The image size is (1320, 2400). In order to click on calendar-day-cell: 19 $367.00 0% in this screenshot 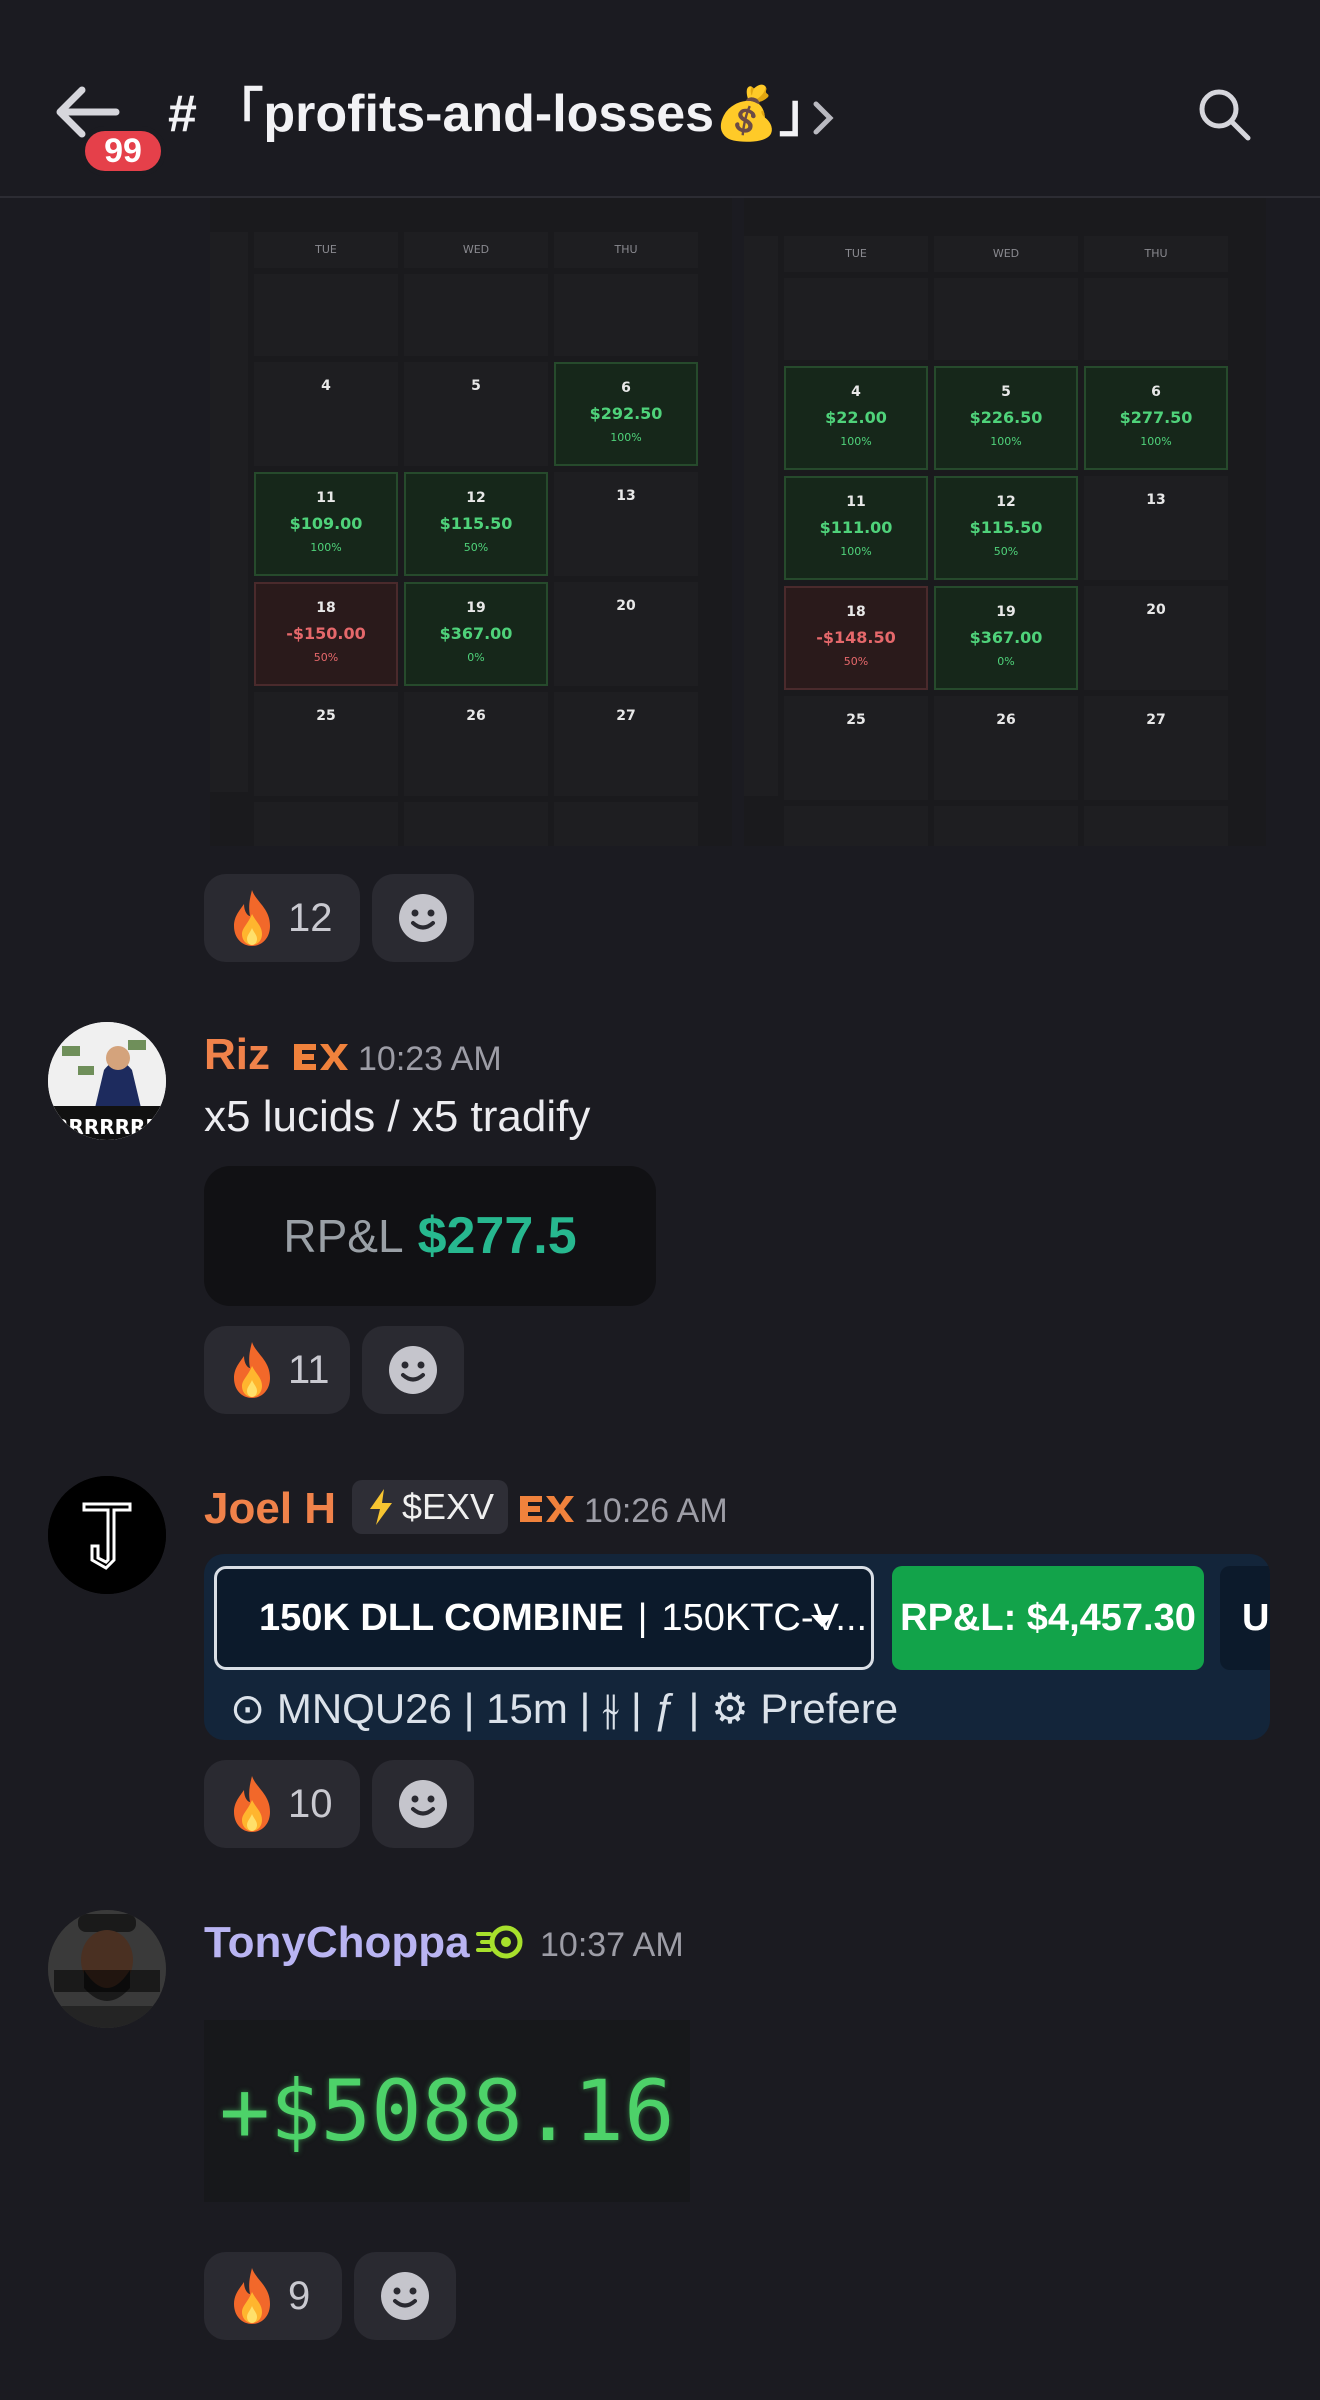, I will do `click(1006, 638)`.